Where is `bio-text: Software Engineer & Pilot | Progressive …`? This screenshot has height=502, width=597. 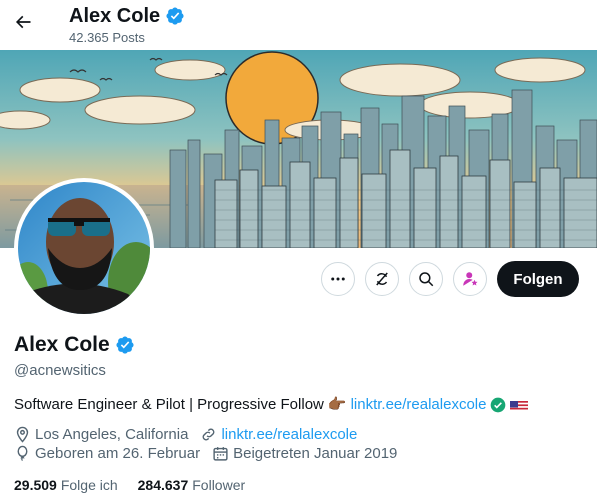 bio-text: Software Engineer & Pilot | Progressive … is located at coordinates (169, 404).